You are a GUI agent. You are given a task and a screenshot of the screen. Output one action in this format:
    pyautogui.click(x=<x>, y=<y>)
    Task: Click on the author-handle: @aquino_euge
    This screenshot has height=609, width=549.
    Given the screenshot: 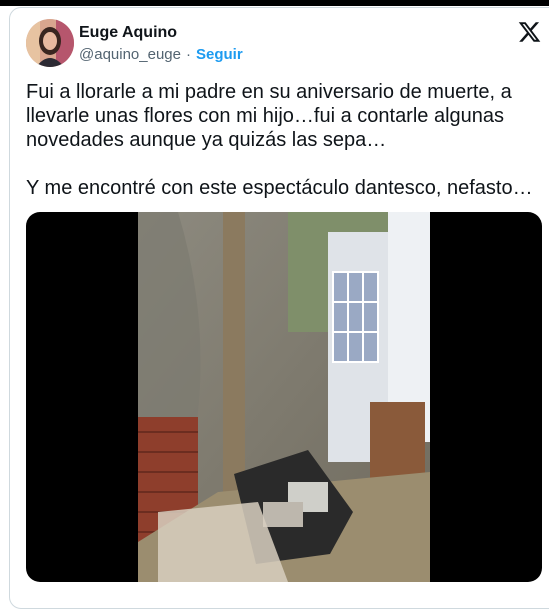 What is the action you would take?
    pyautogui.click(x=130, y=54)
    